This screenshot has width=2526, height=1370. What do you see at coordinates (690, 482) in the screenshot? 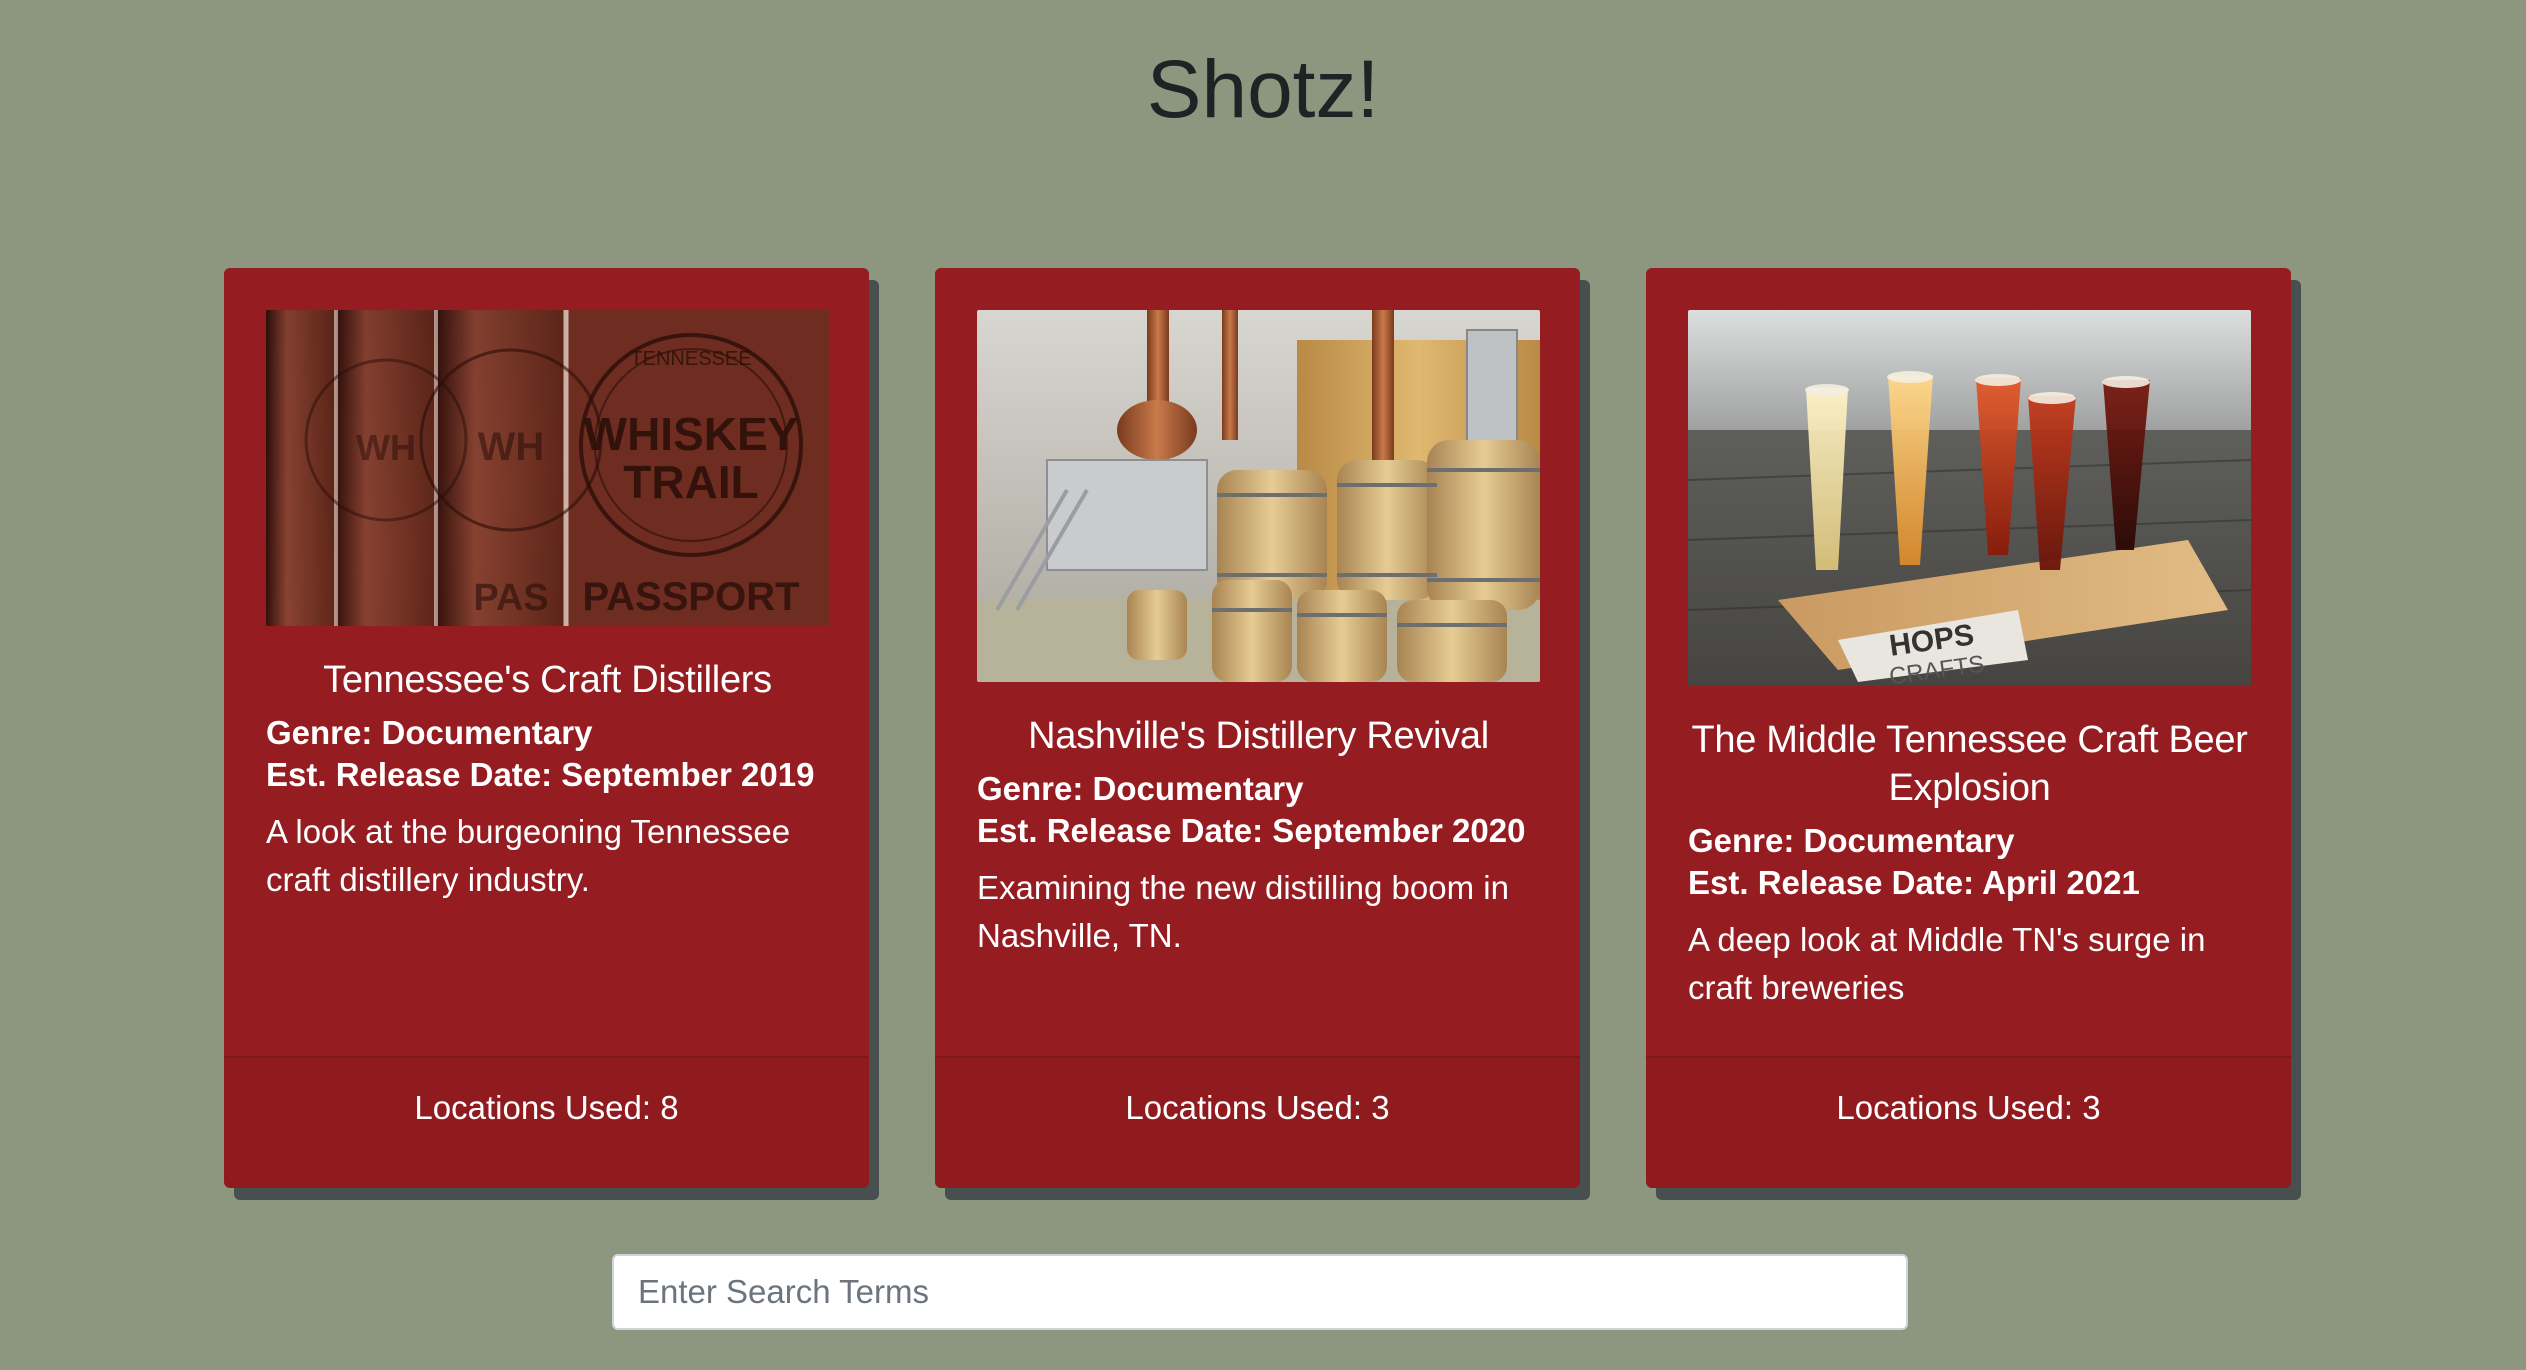
I see `svg-text: TRAIL` at bounding box center [690, 482].